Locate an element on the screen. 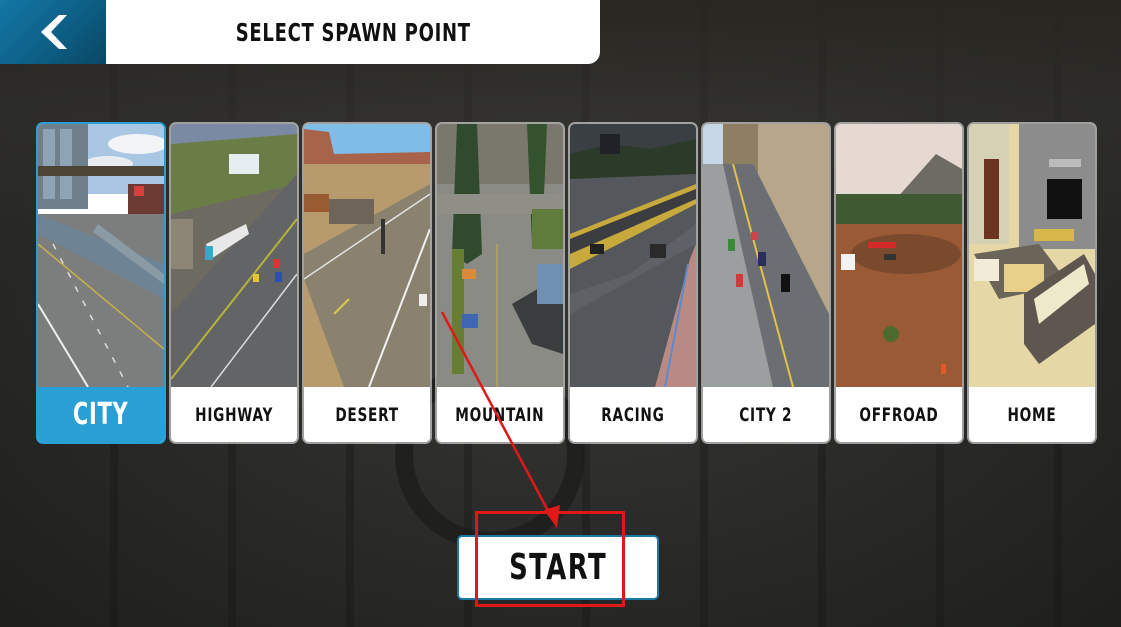  page-title: SELECT SPAWN POINT is located at coordinates (353, 32).